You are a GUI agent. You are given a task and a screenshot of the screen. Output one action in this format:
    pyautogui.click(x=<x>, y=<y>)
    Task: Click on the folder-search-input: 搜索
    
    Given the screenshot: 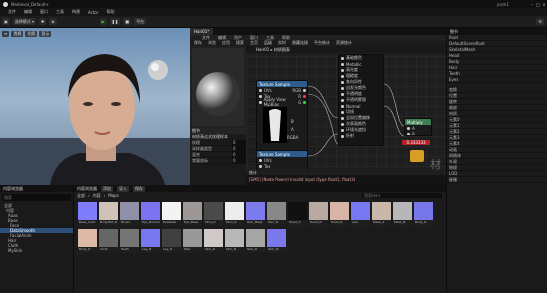 What is the action you would take?
    pyautogui.click(x=36, y=197)
    